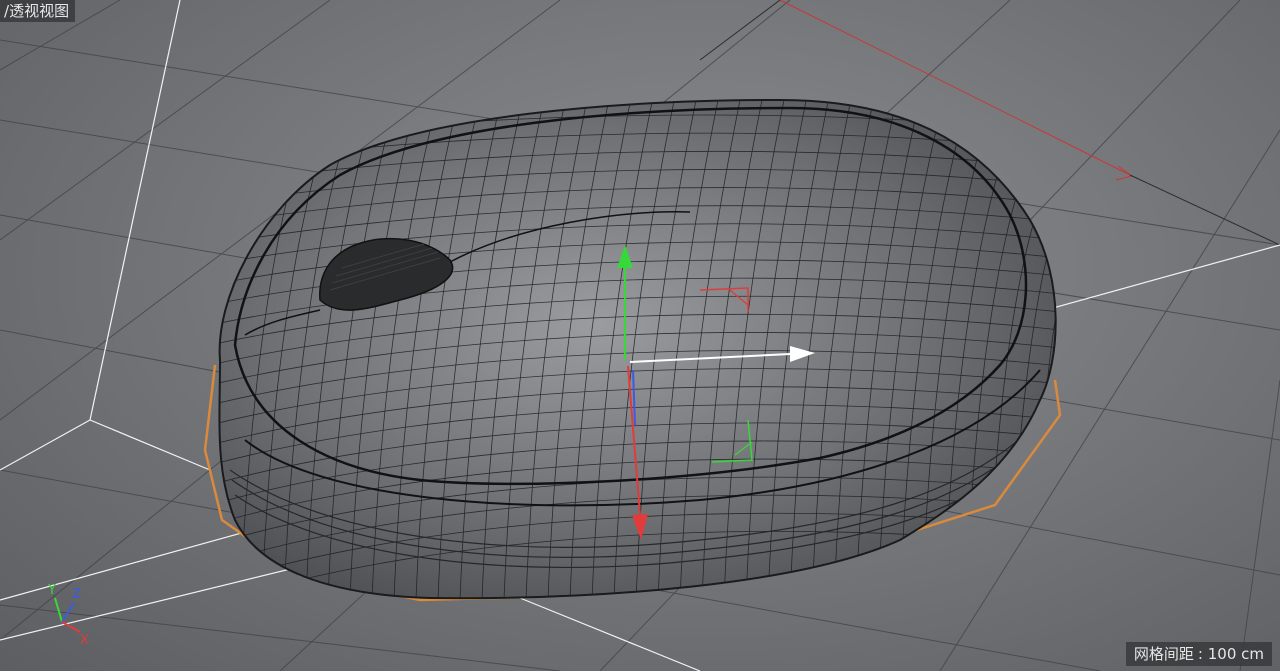  What do you see at coordinates (84, 640) in the screenshot?
I see `axis-x-label: X` at bounding box center [84, 640].